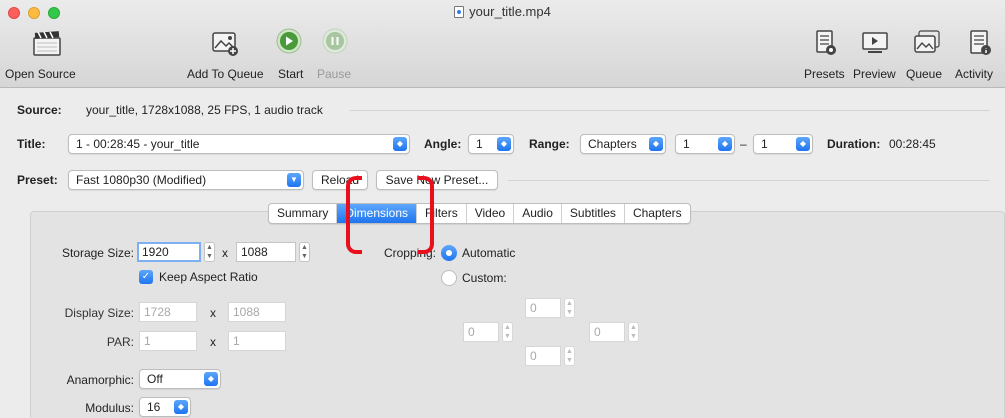  What do you see at coordinates (37, 180) in the screenshot?
I see `preset-label: Preset:` at bounding box center [37, 180].